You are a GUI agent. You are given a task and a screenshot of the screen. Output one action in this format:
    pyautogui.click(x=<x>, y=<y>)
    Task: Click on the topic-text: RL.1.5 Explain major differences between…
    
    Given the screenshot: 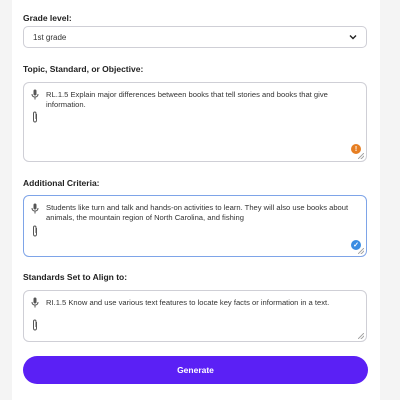 What is the action you would take?
    pyautogui.click(x=187, y=99)
    